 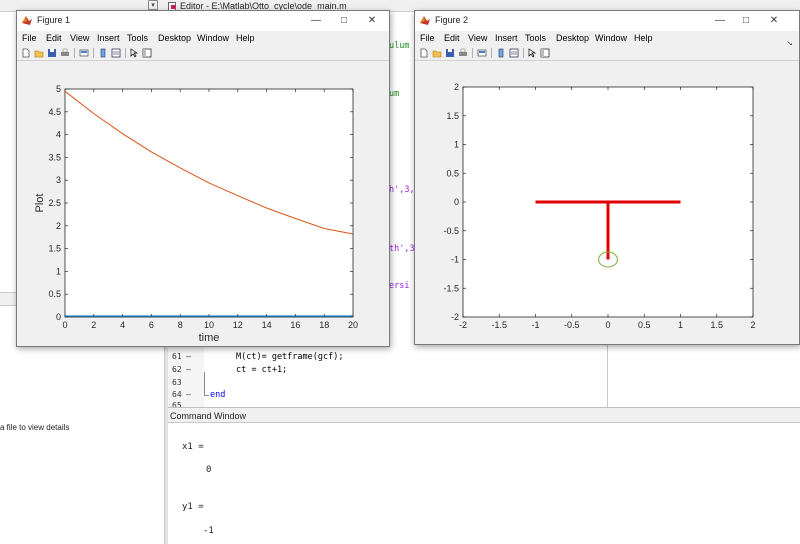 What do you see at coordinates (180, 325) in the screenshot?
I see `x-tick-label: 8` at bounding box center [180, 325].